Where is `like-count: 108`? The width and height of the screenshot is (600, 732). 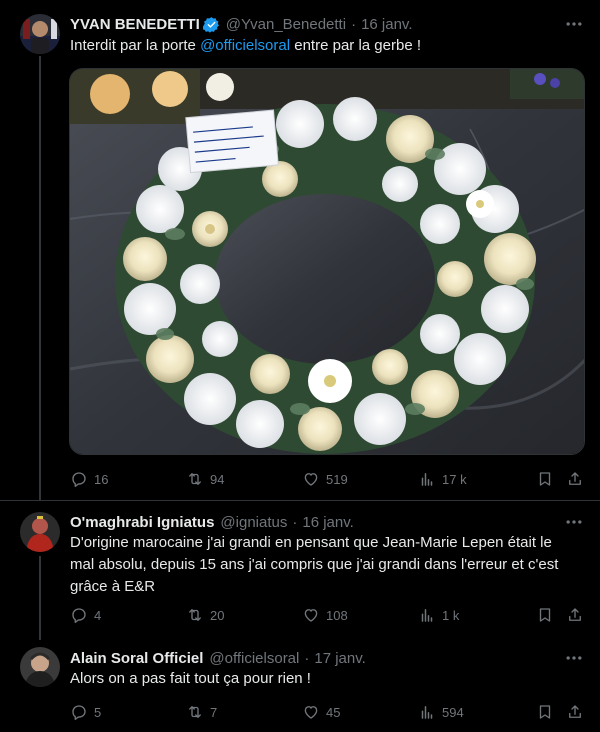
like-count: 108 is located at coordinates (337, 615).